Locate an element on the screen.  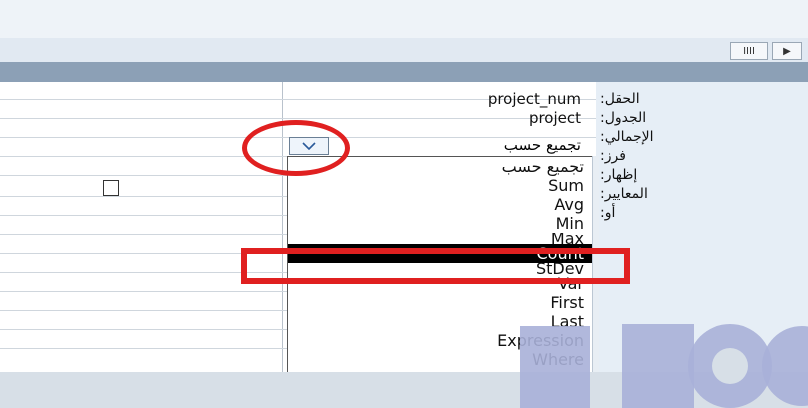
column-fields: project_num project is located at coordinates (439, 109).